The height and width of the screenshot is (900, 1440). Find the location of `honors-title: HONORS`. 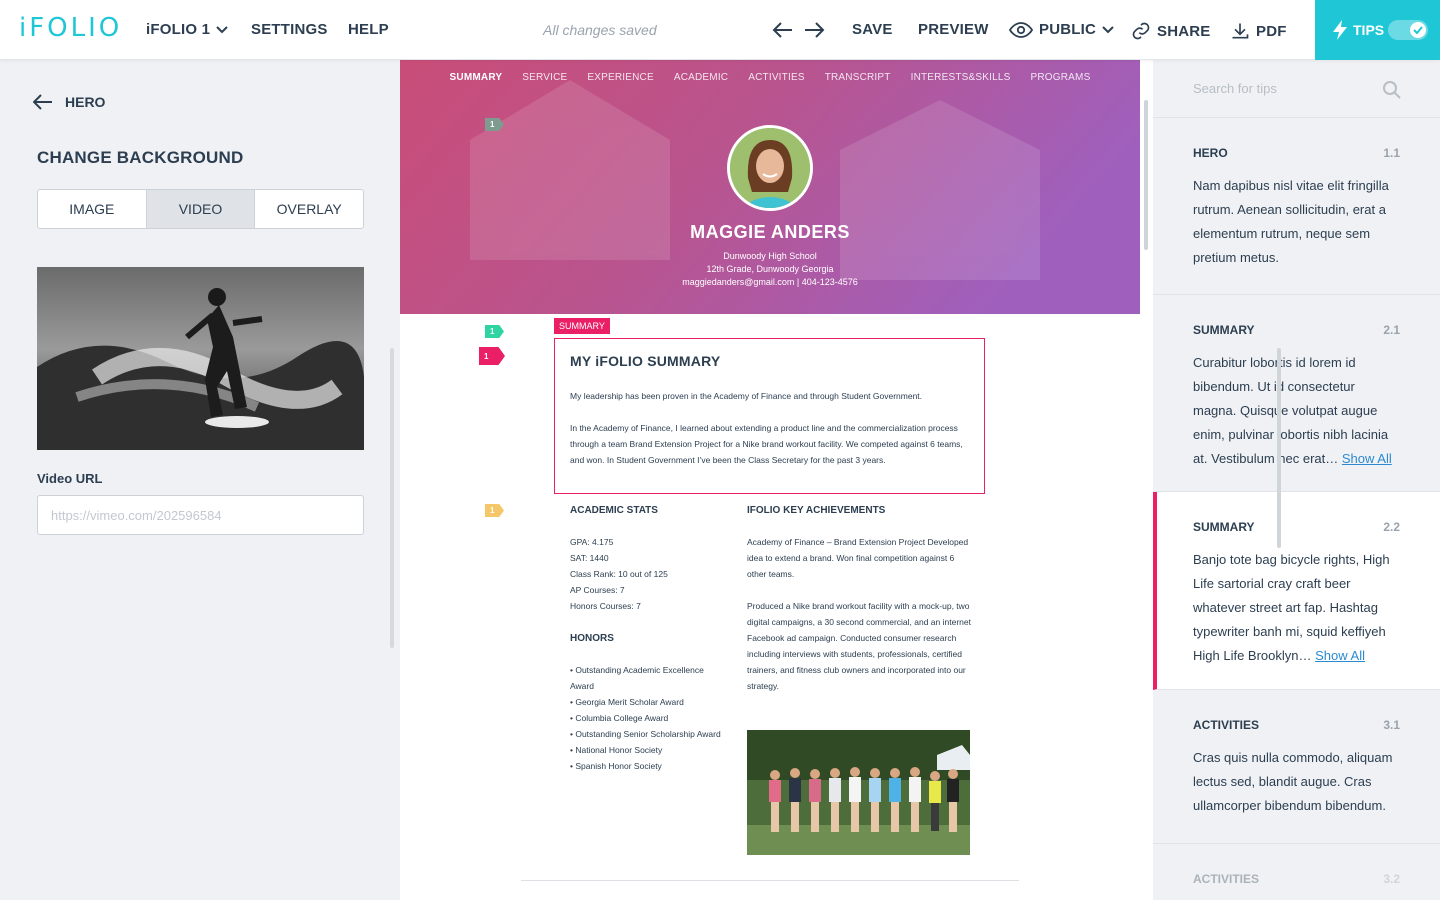

honors-title: HONORS is located at coordinates (592, 638).